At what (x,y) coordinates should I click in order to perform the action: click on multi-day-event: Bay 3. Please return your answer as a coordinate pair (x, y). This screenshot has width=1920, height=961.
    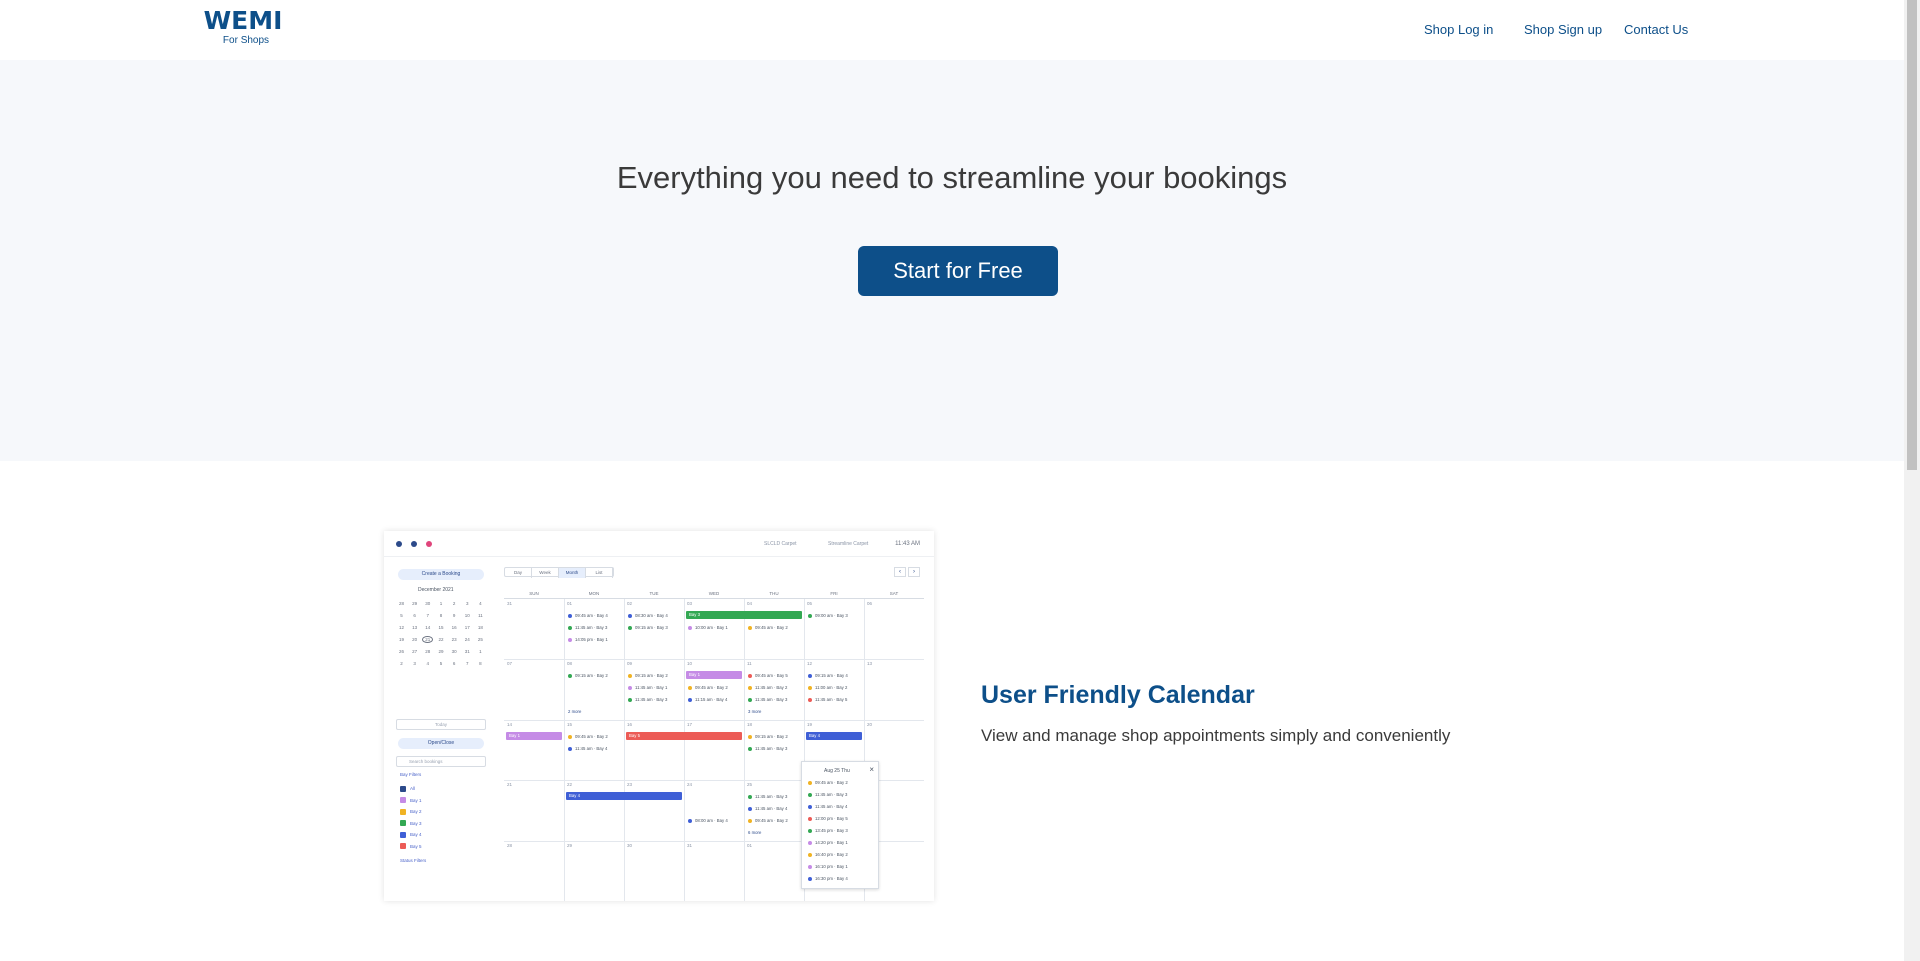
    Looking at the image, I should click on (744, 615).